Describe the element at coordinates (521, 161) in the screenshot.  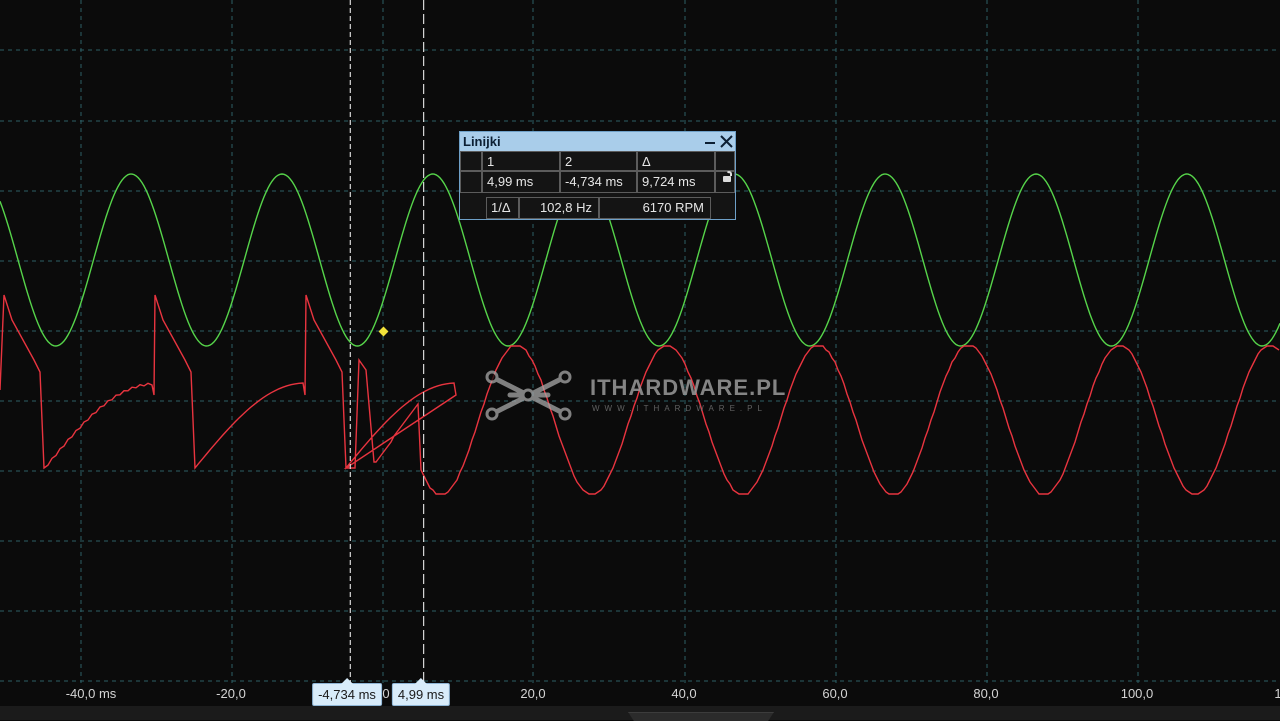
I see `ruler-1-header: 1` at that location.